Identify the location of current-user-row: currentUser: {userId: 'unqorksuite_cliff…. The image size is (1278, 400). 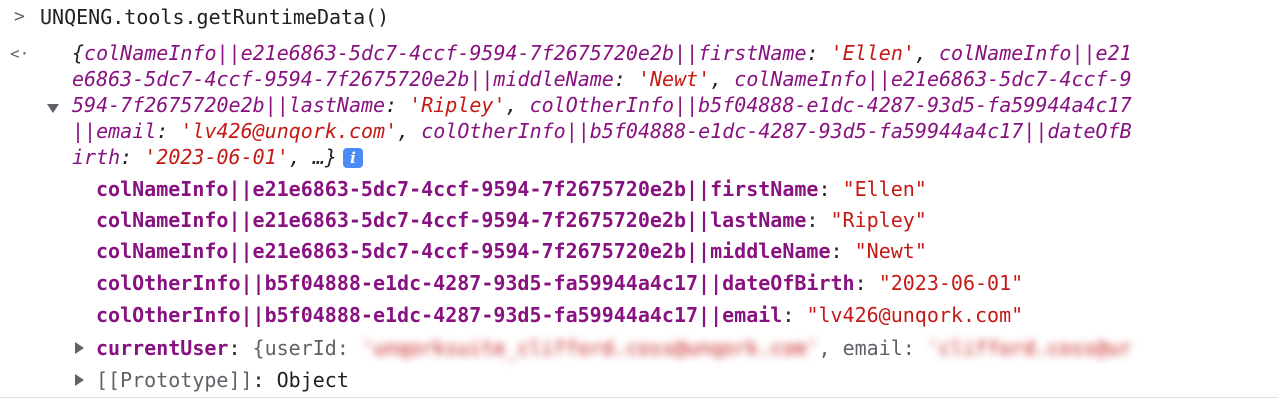
(614, 348).